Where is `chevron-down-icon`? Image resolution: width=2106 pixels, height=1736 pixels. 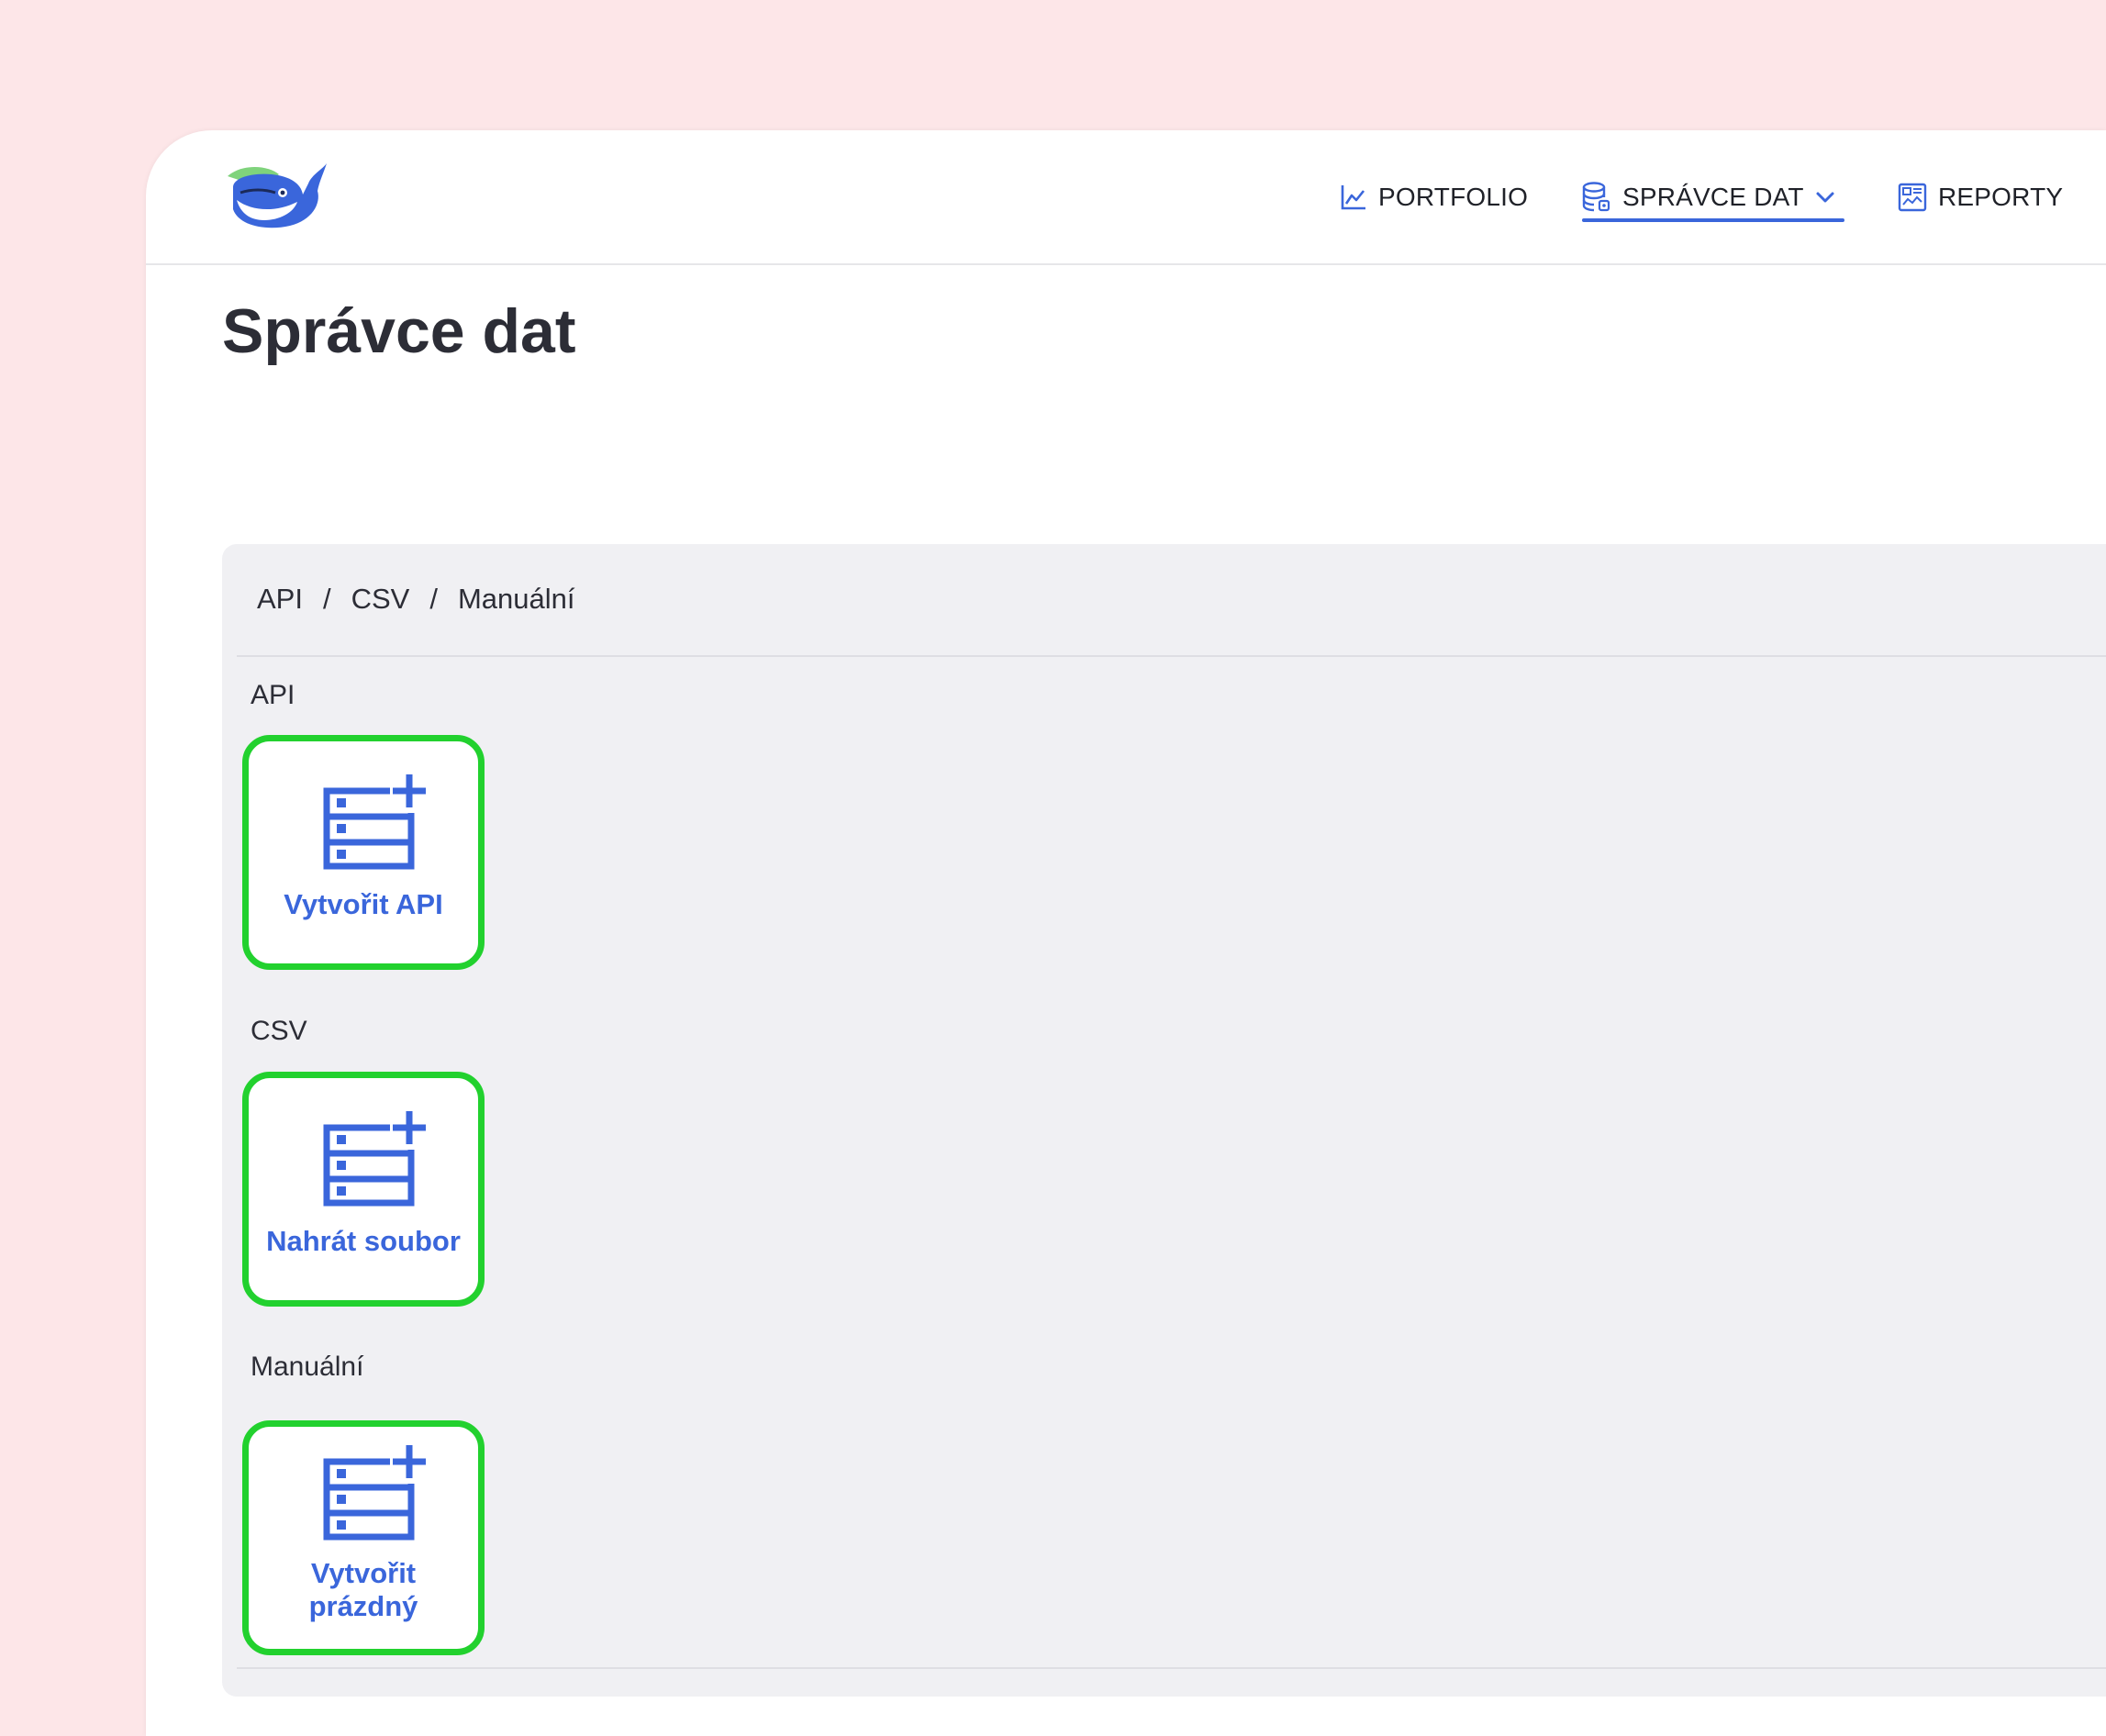
chevron-down-icon is located at coordinates (1825, 197).